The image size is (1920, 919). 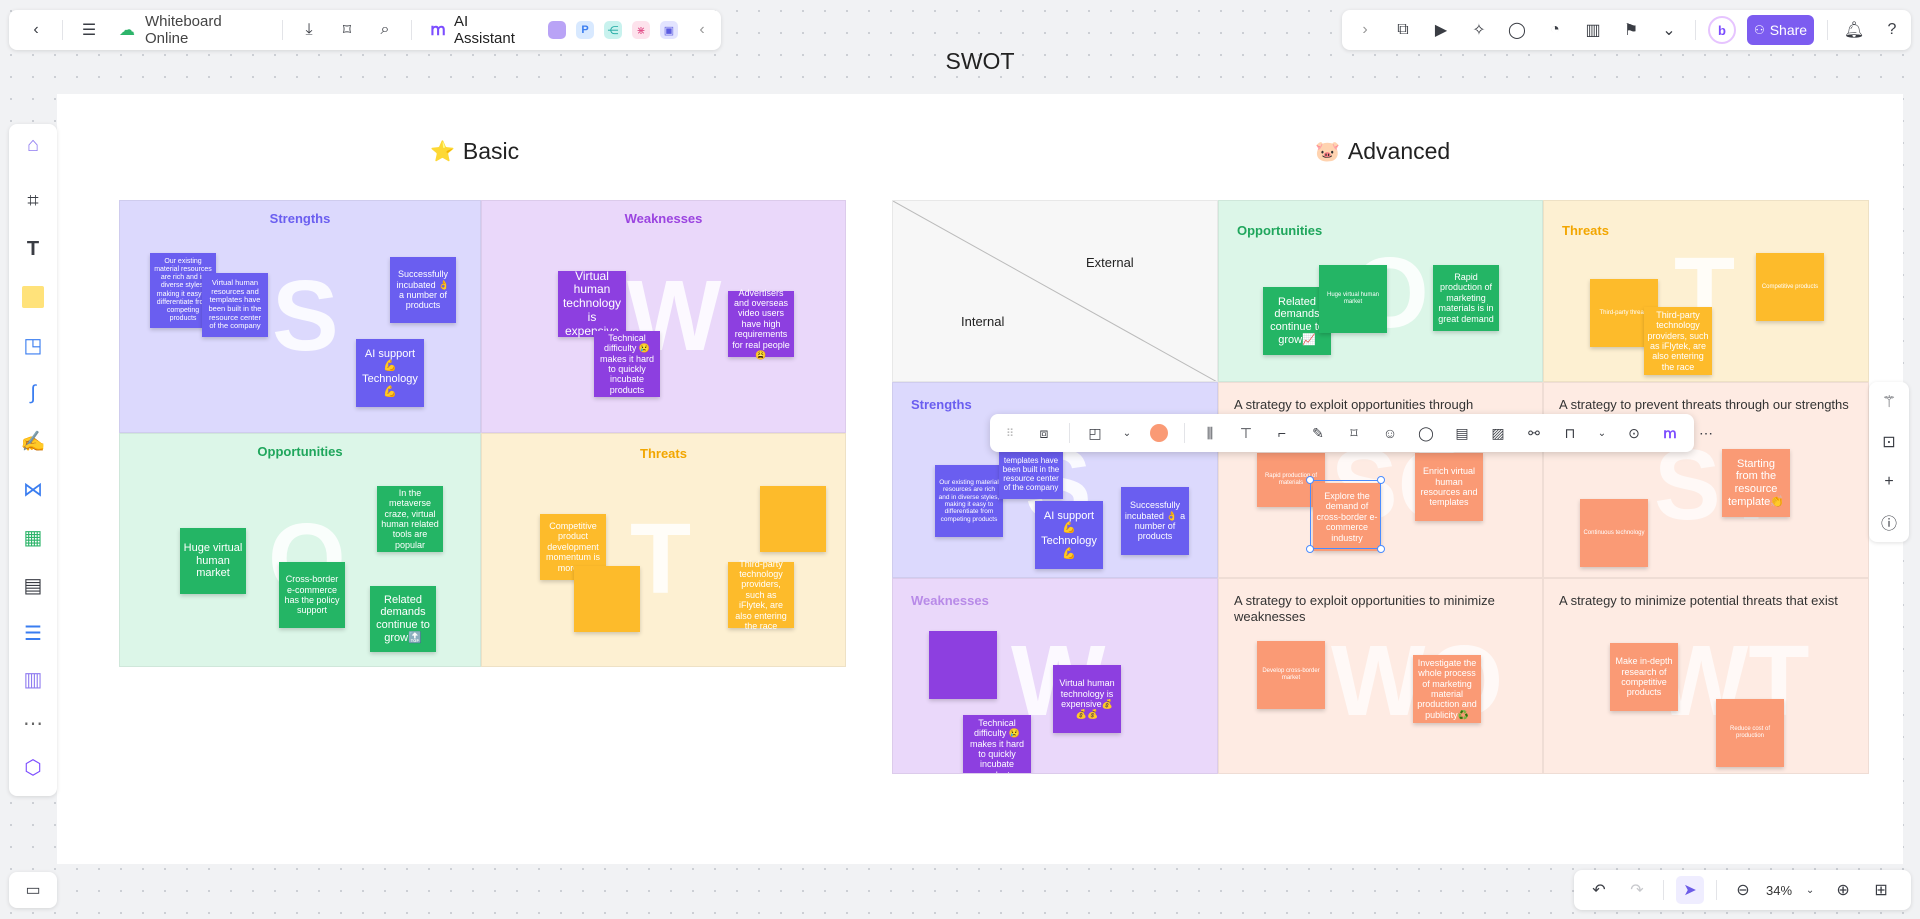 I want to click on help-icon: ?, so click(x=1892, y=30).